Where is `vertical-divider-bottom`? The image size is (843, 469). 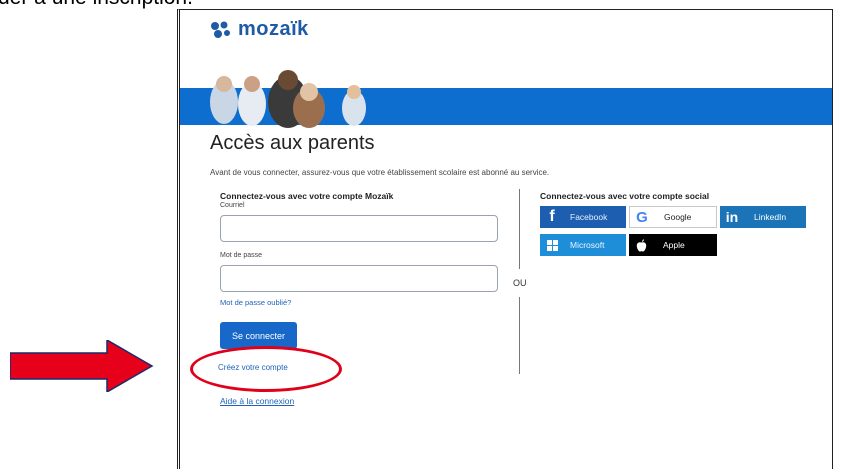
vertical-divider-bottom is located at coordinates (519, 335).